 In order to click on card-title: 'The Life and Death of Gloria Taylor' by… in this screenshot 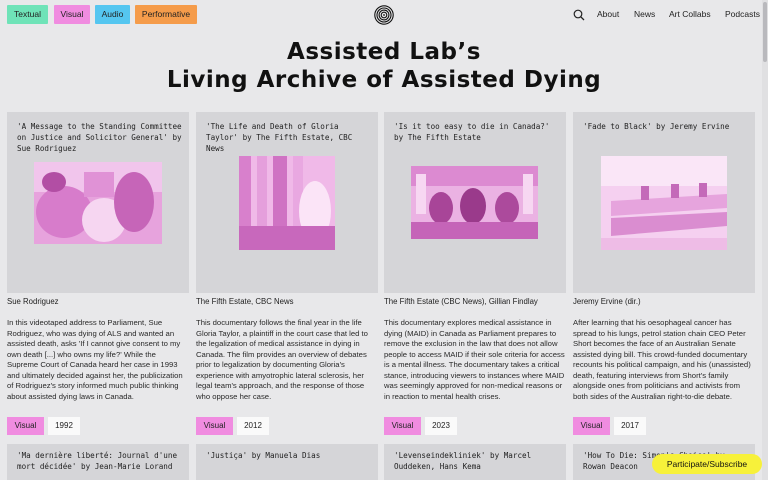, I will do `click(279, 137)`.